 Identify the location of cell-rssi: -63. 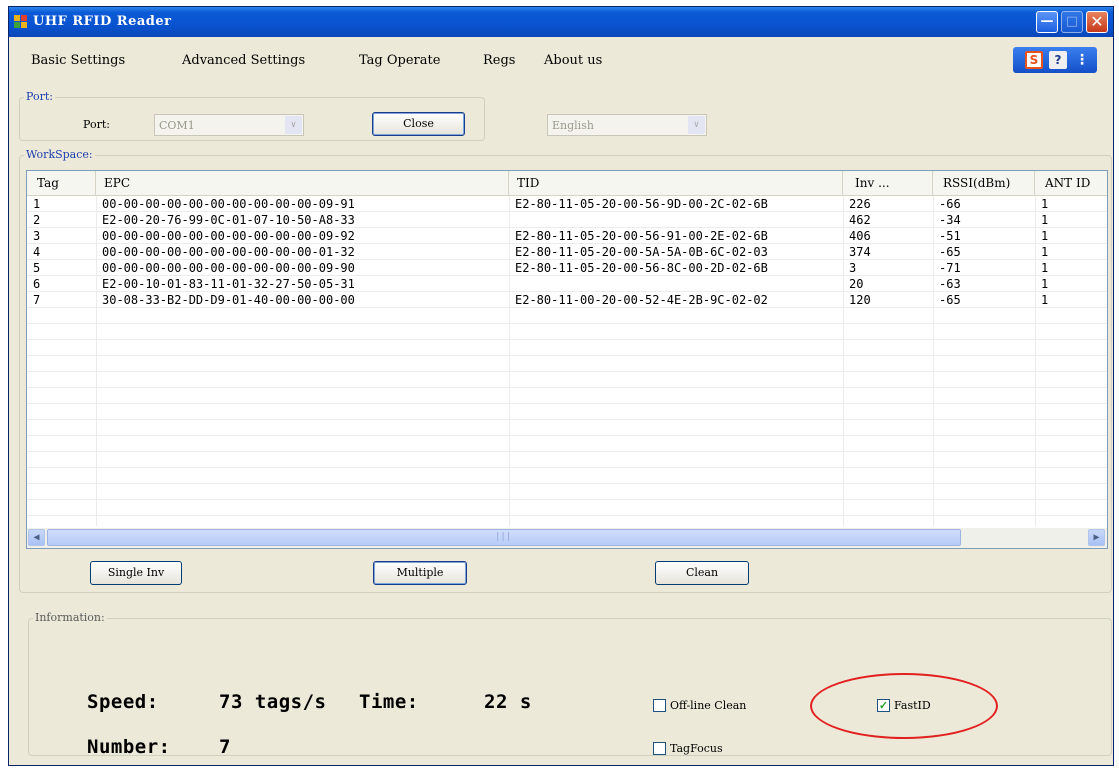
(950, 284).